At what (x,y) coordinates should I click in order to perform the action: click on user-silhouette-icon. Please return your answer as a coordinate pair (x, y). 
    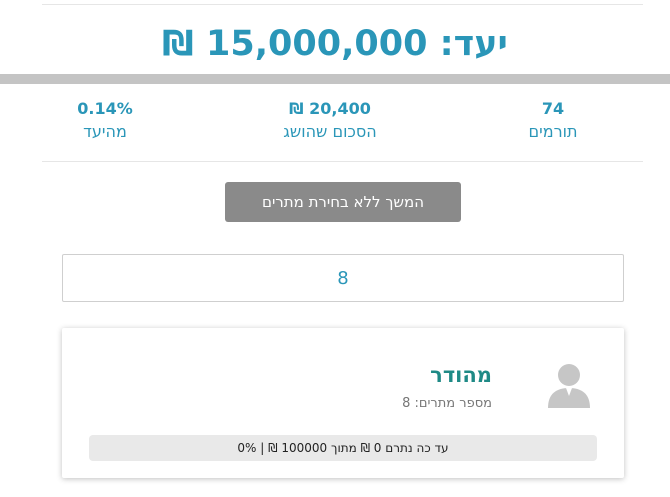
    Looking at the image, I should click on (569, 385).